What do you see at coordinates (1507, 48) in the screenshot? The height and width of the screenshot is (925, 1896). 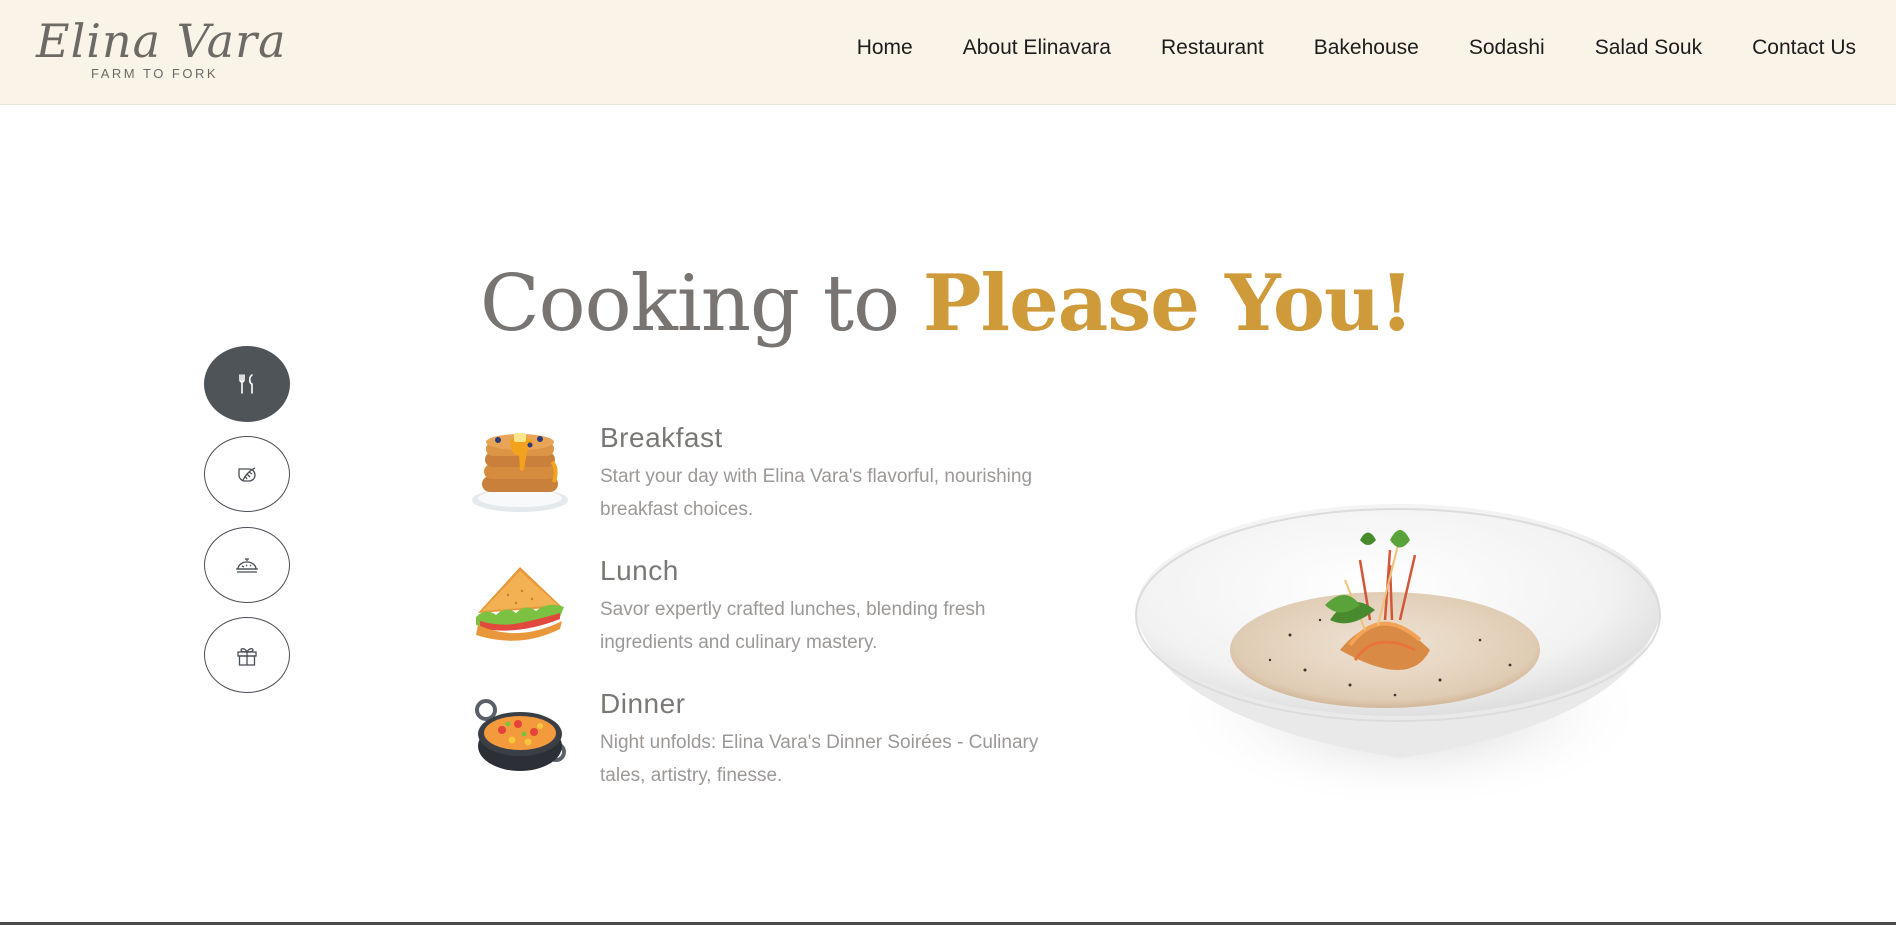 I see `nav-sodashi: Sodashi` at bounding box center [1507, 48].